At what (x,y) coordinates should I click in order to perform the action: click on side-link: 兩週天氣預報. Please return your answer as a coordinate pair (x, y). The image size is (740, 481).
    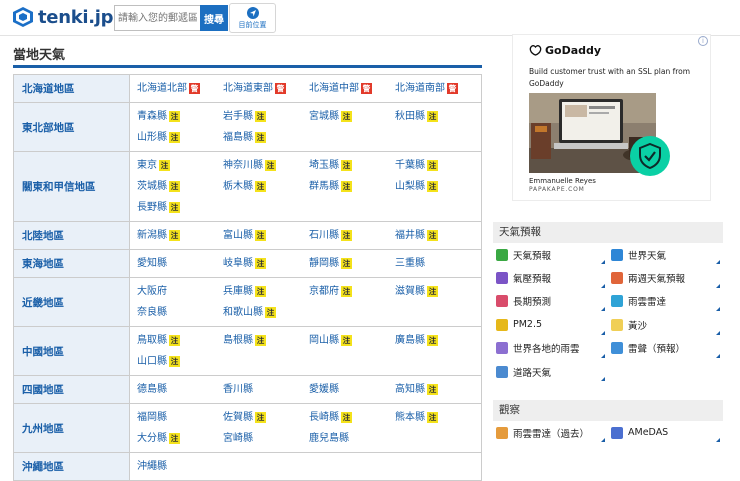
    Looking at the image, I should click on (665, 277).